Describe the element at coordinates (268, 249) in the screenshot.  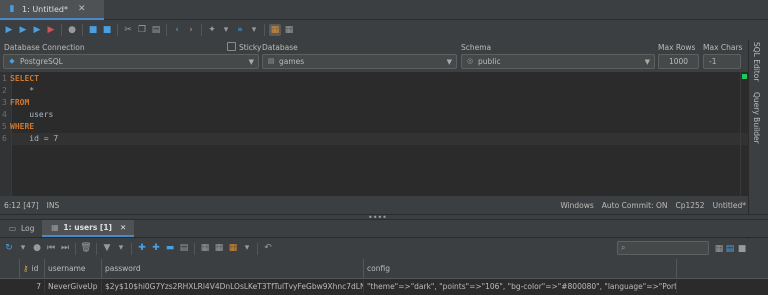
I see `undo-icon: ↶` at that location.